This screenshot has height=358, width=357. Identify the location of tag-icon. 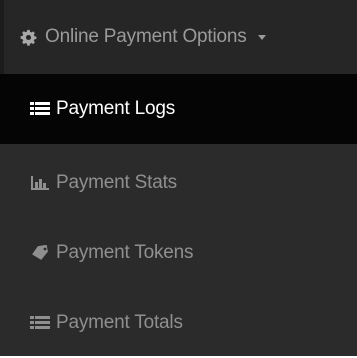
(40, 253).